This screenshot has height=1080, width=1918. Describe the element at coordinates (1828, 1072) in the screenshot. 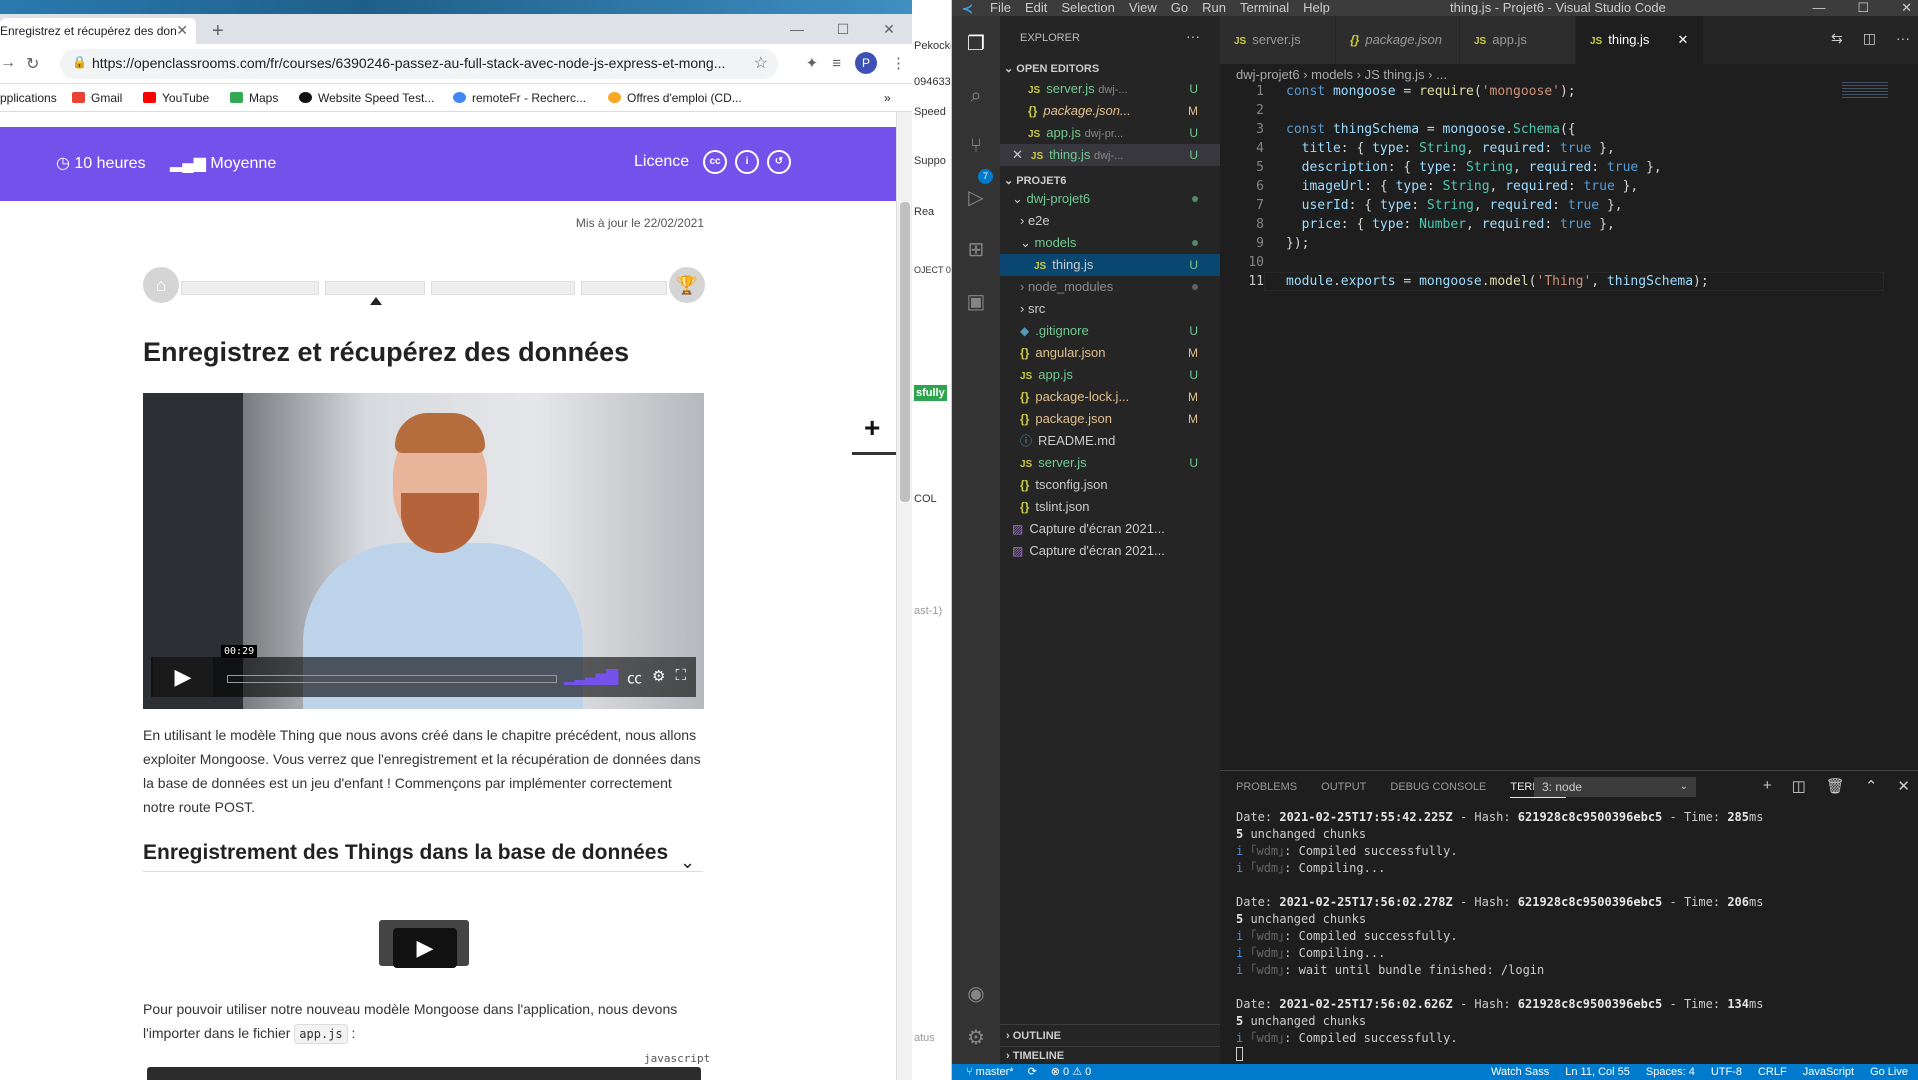

I see `language-status: JavaScript` at that location.